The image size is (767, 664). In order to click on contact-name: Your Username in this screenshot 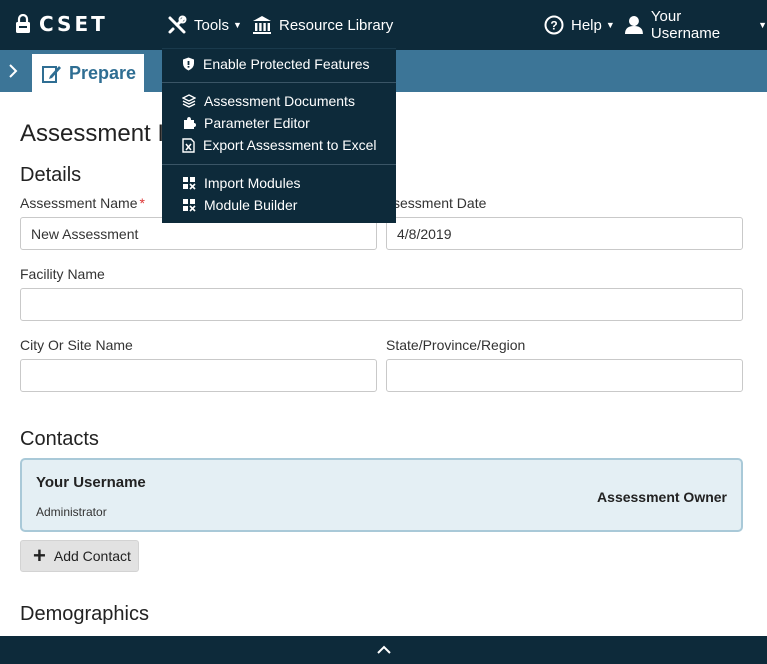, I will do `click(91, 482)`.